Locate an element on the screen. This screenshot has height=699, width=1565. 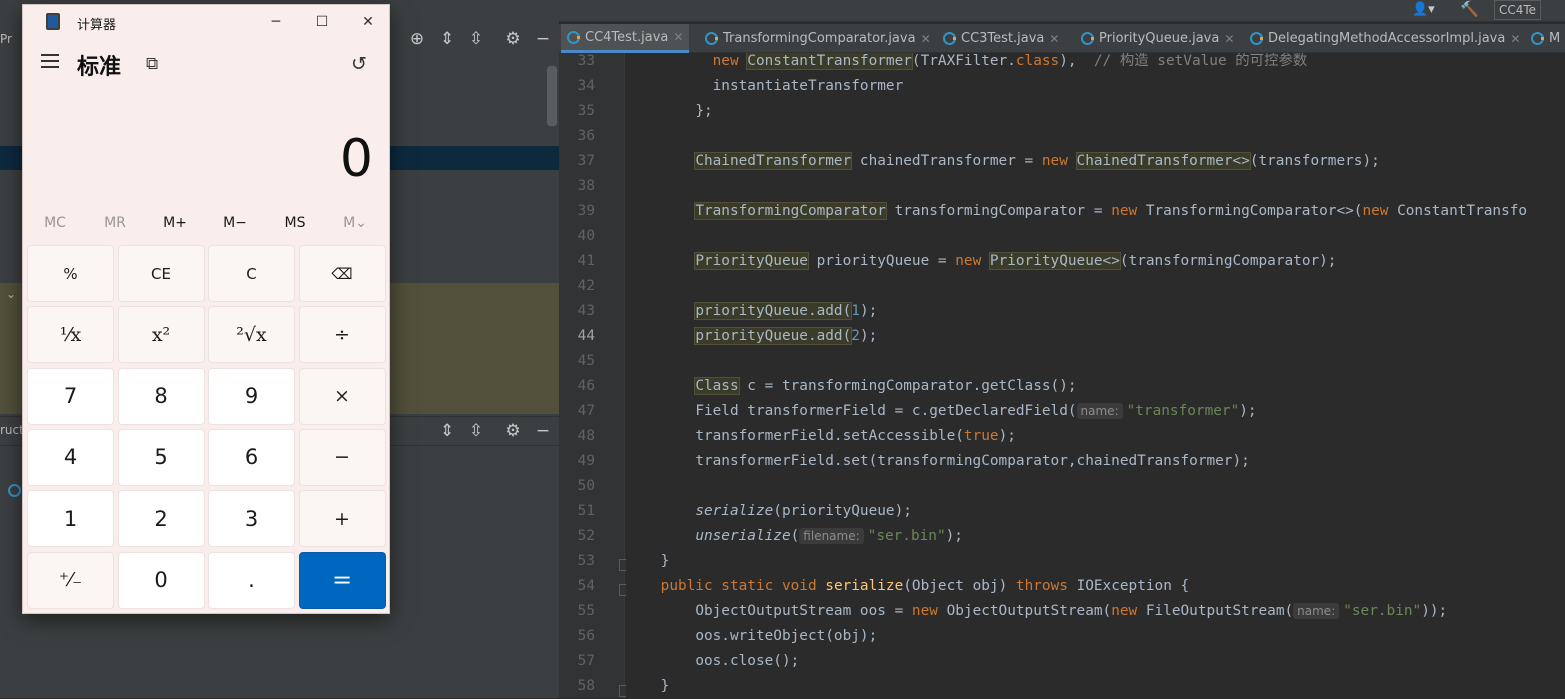
divide-button: ÷ is located at coordinates (342, 335).